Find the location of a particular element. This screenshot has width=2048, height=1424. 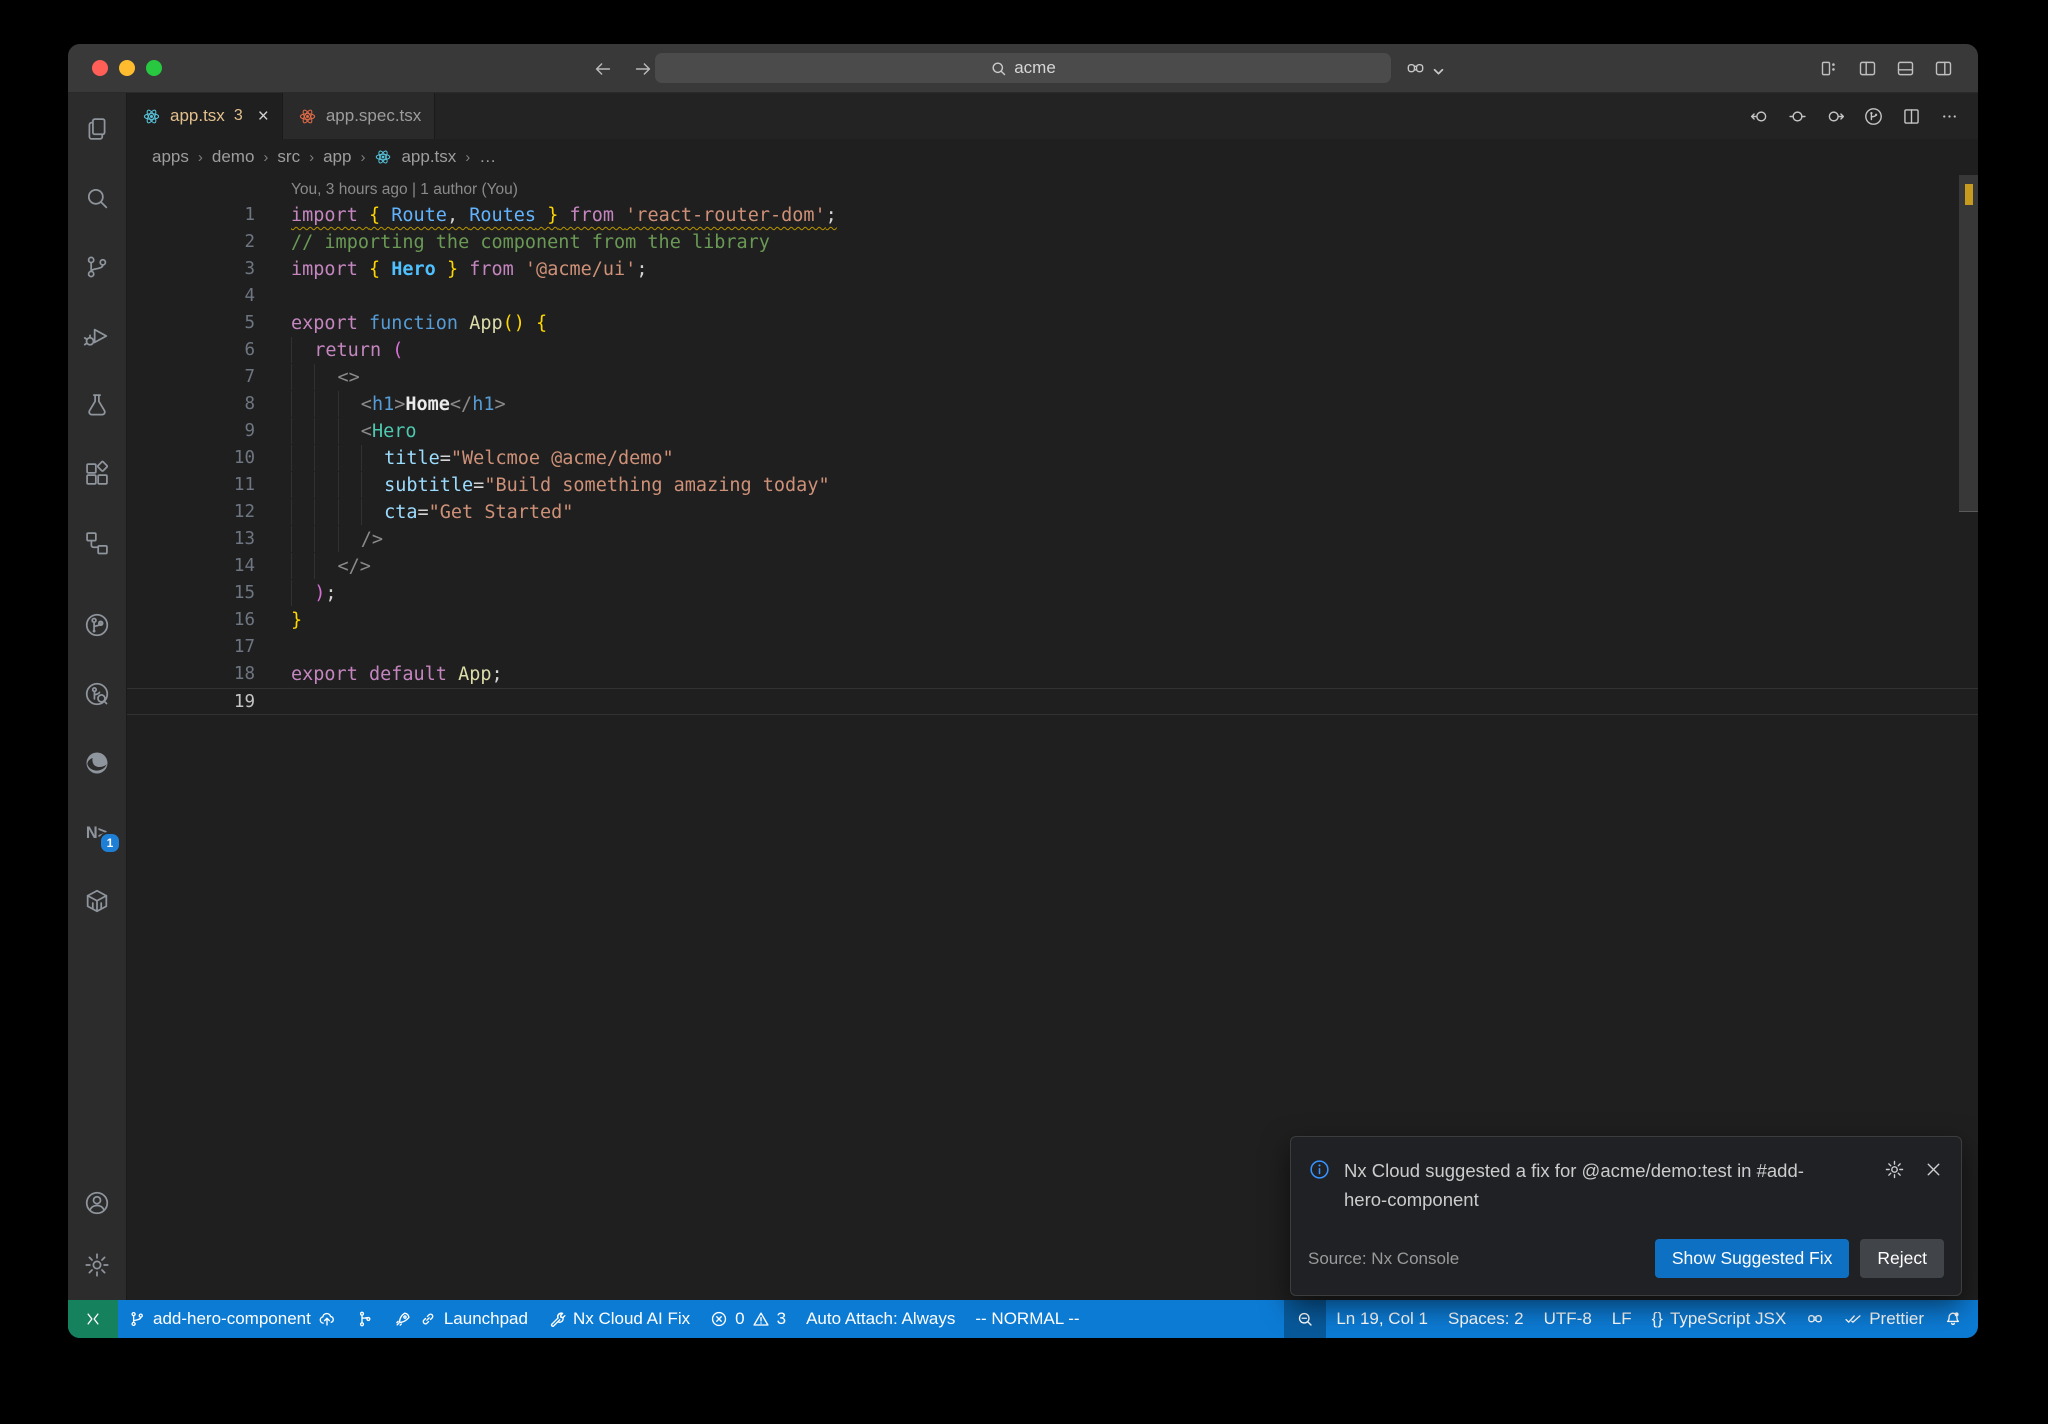

reject-button: Reject is located at coordinates (1902, 1258).